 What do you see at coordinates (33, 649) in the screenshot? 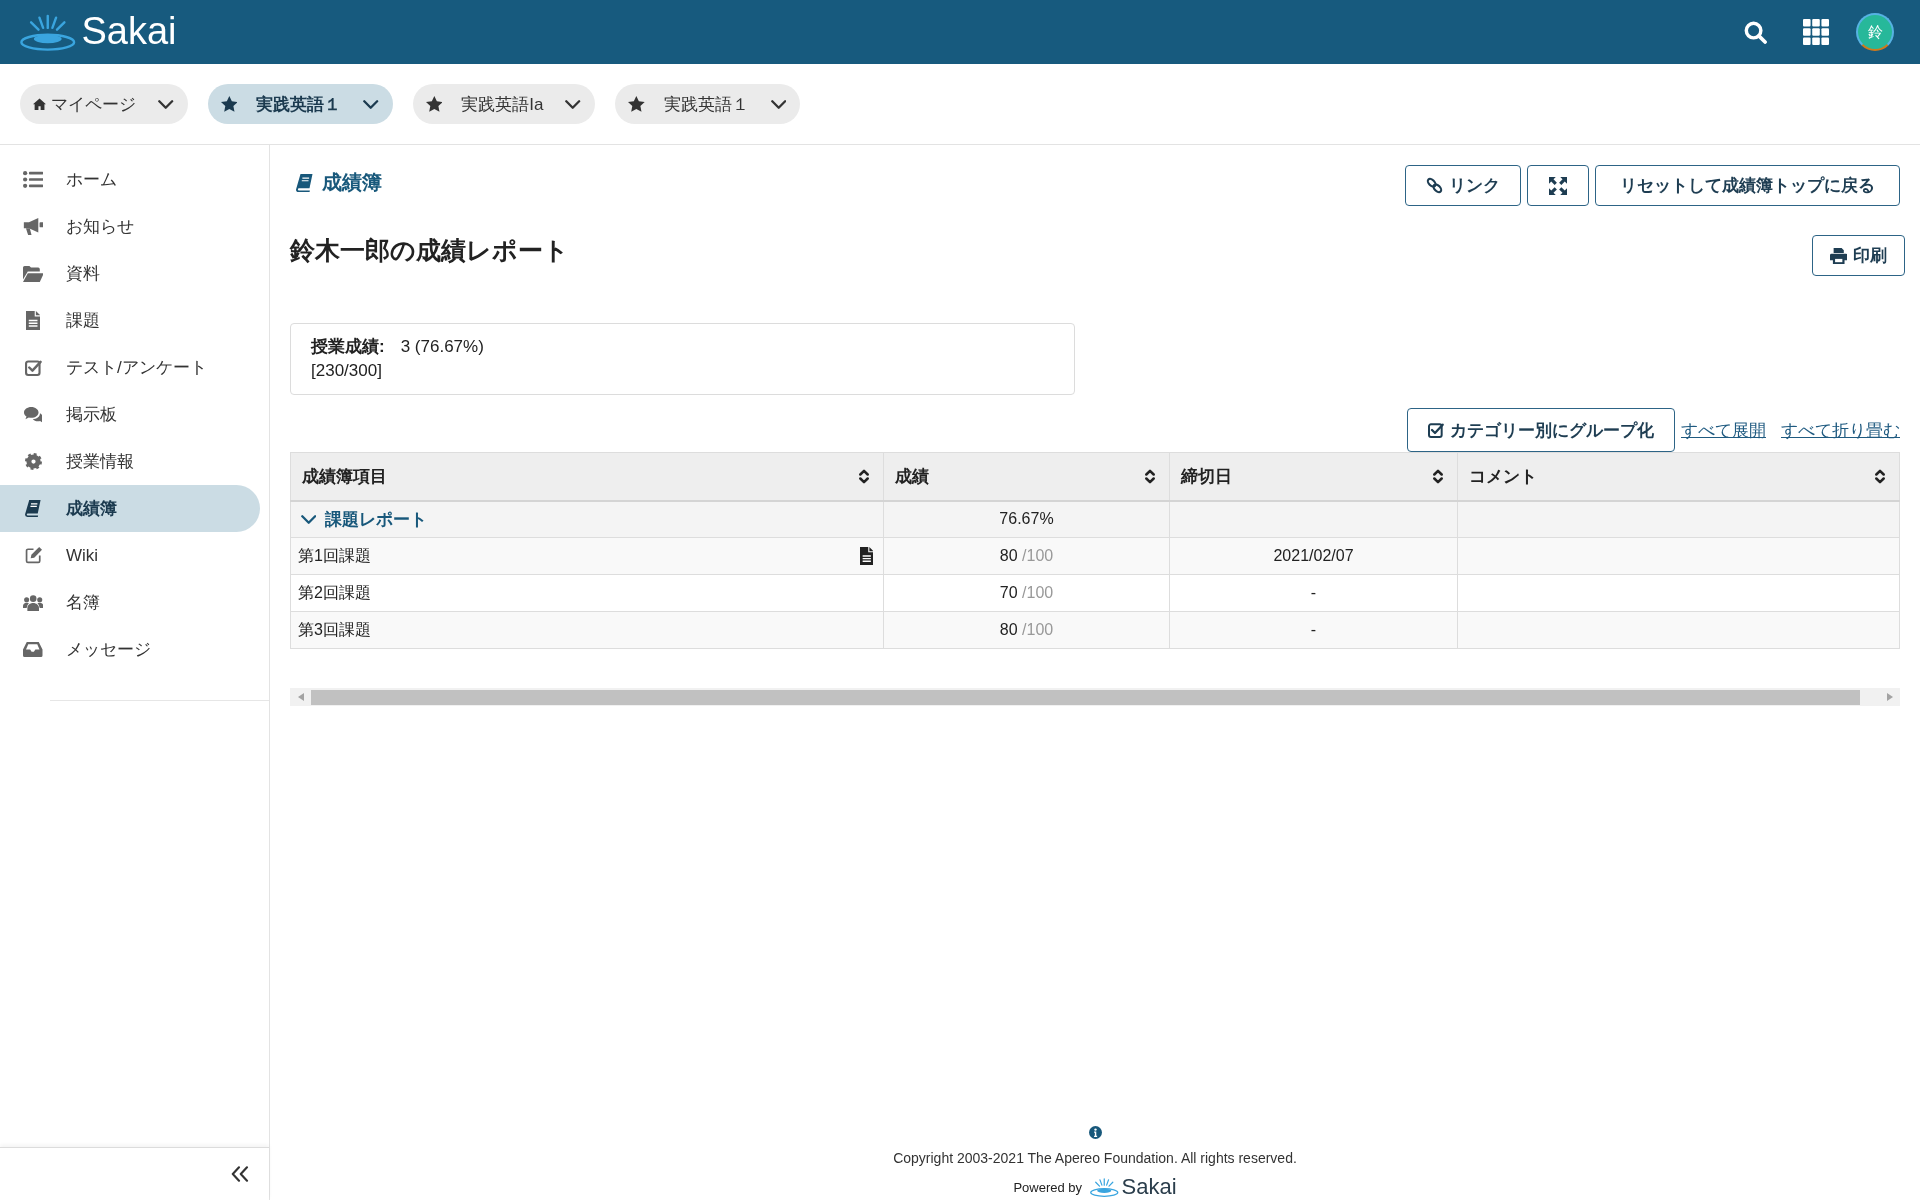
I see `inbox-icon` at bounding box center [33, 649].